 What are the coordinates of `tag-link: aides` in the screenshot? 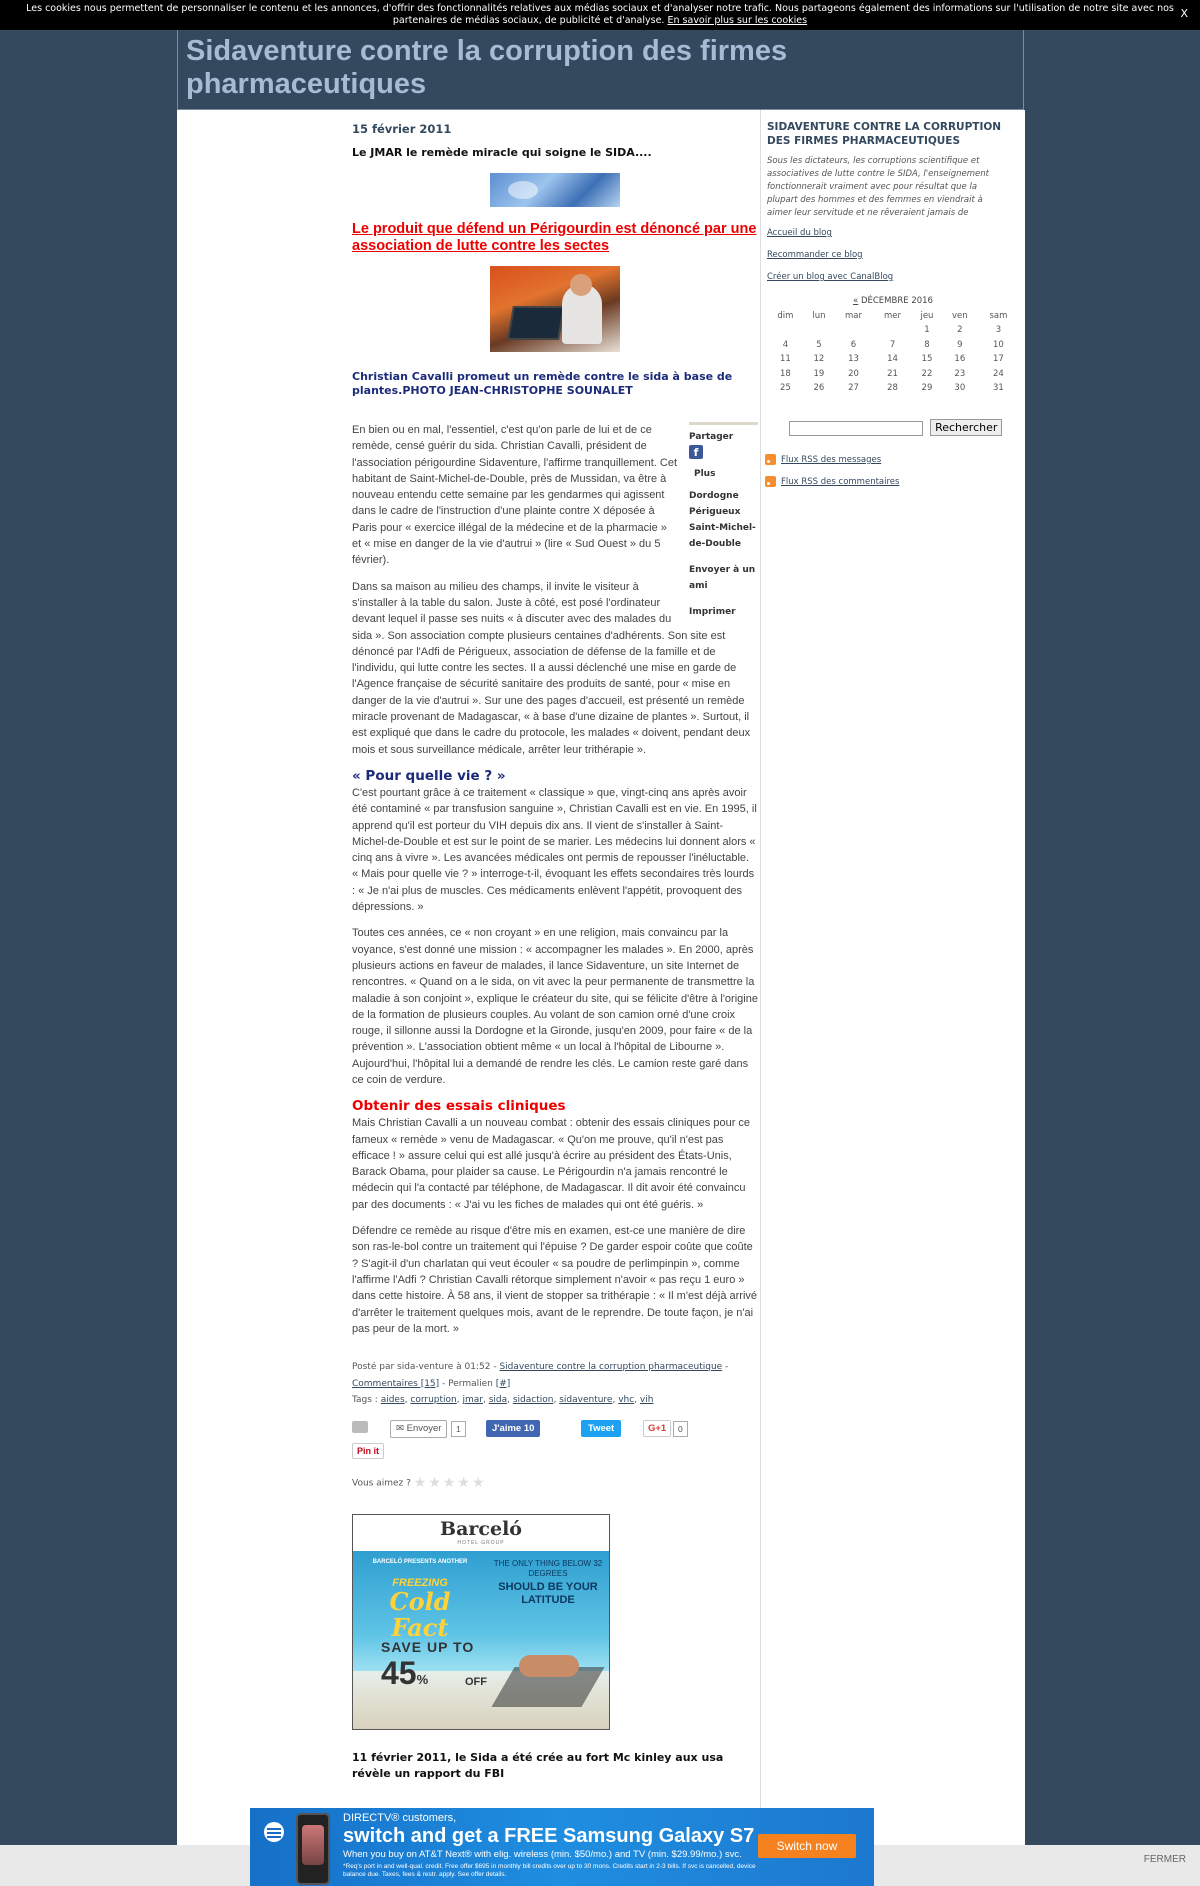 It's located at (393, 1400).